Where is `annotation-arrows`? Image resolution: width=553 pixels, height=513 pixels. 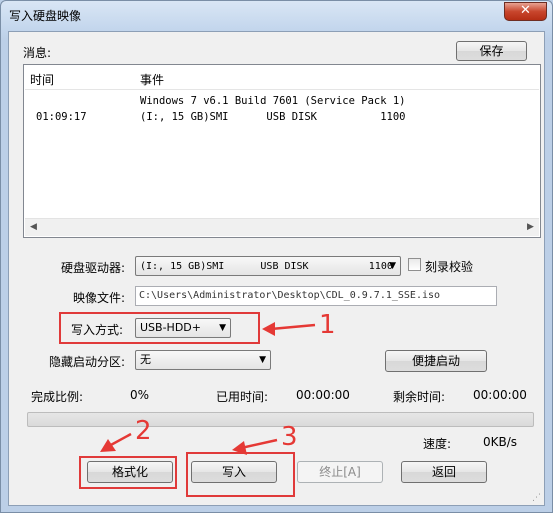
annotation-arrows is located at coordinates (208, 388).